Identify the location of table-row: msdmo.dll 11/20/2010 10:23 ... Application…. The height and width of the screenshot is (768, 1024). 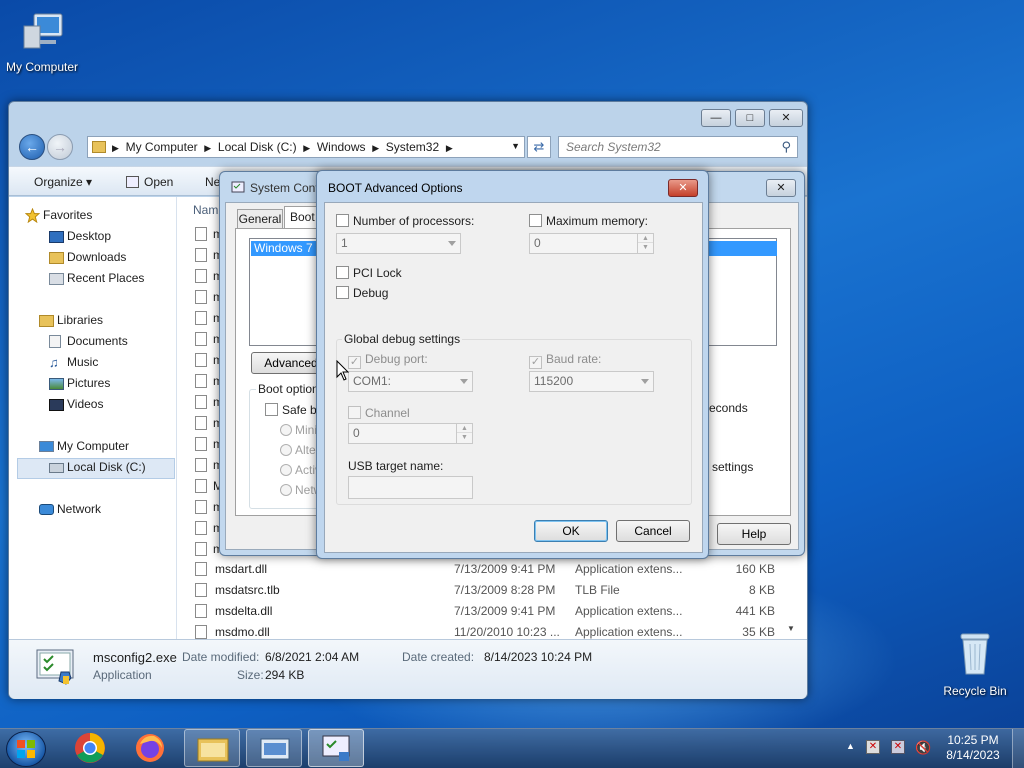
(490, 632).